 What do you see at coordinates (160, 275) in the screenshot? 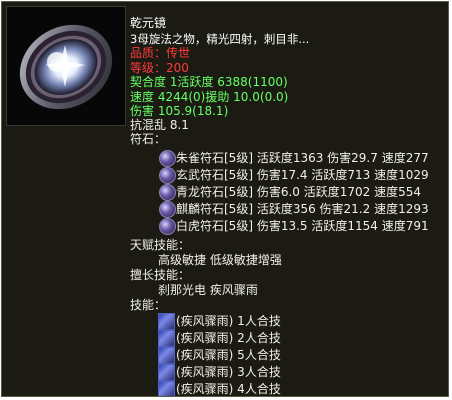
I see `specialty-header: 擅长技能：` at bounding box center [160, 275].